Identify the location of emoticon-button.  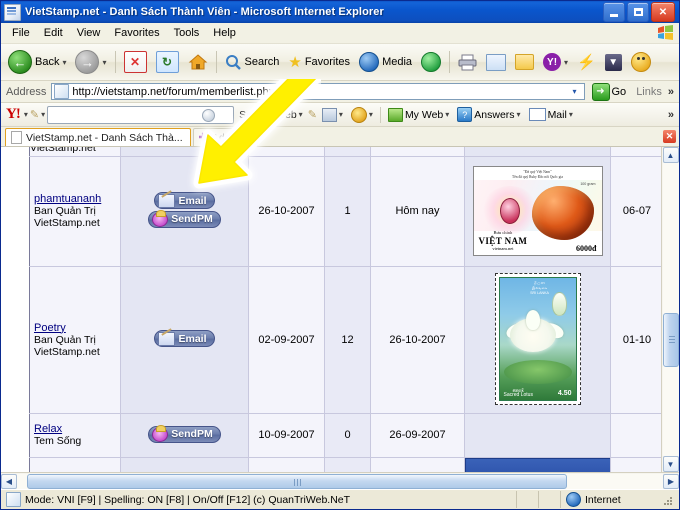
(641, 62).